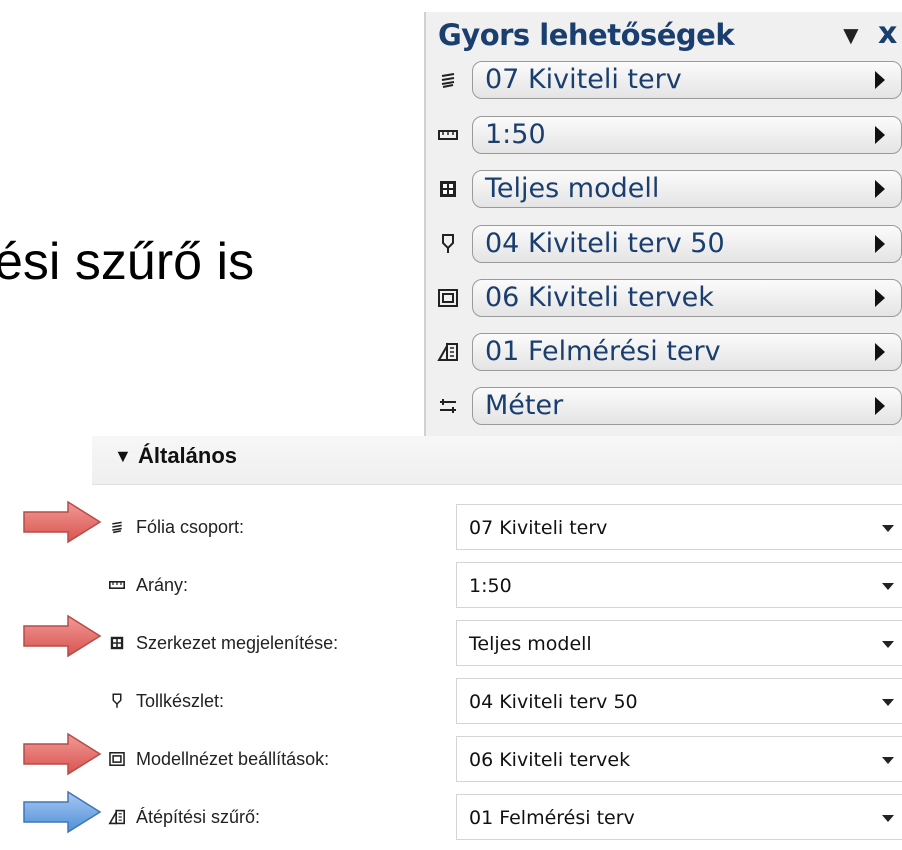  What do you see at coordinates (679, 817) in the screenshot?
I see `renovation-filter-select: 01 Felmérési terv` at bounding box center [679, 817].